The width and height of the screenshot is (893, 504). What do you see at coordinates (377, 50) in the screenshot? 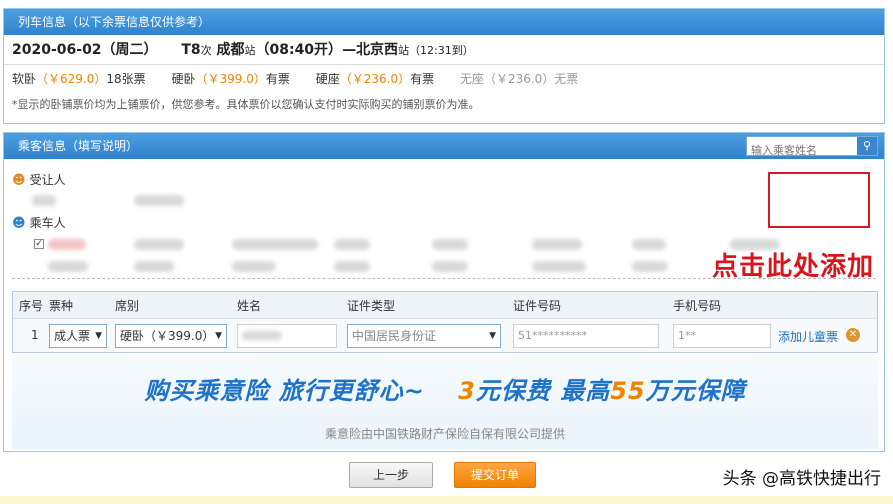
I see `to-station: 北京西` at bounding box center [377, 50].